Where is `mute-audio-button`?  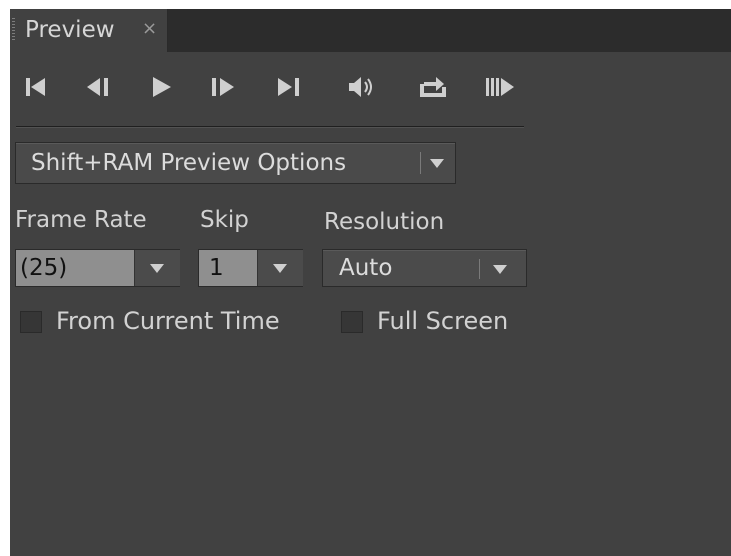 mute-audio-button is located at coordinates (362, 87).